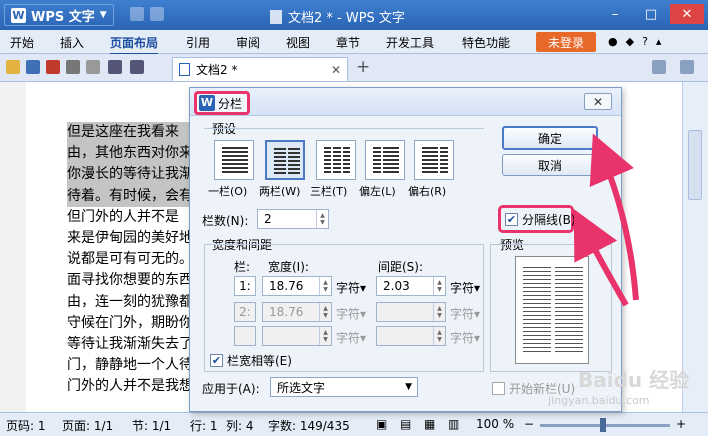 This screenshot has height=436, width=708. What do you see at coordinates (293, 219) in the screenshot?
I see `columns-stepper: 2 ▲ ▼` at bounding box center [293, 219].